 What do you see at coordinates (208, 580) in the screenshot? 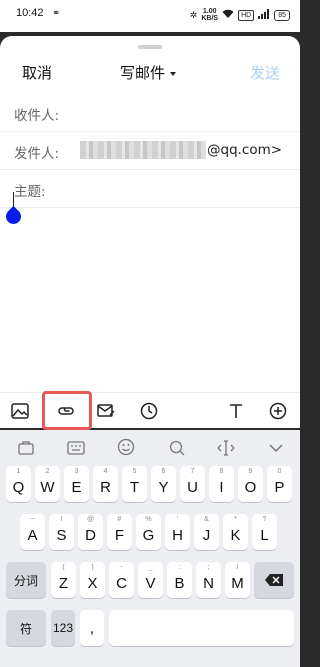
I see `key-n: ; N` at bounding box center [208, 580].